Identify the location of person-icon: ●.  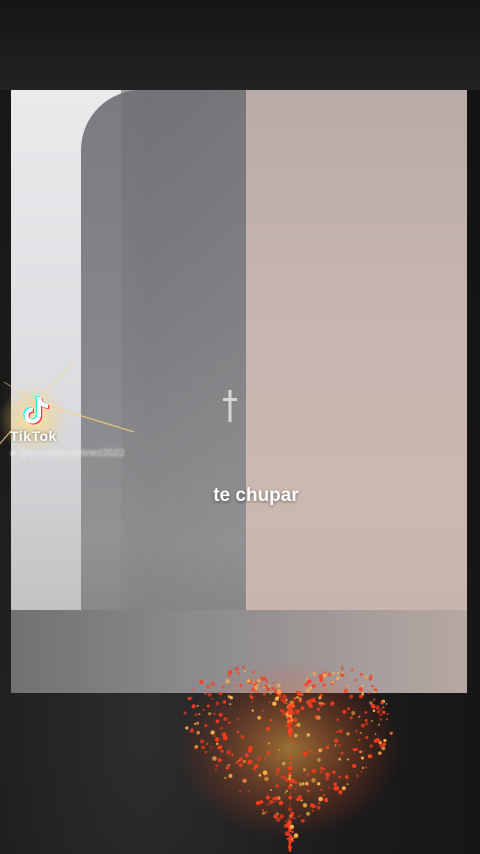
(13, 453).